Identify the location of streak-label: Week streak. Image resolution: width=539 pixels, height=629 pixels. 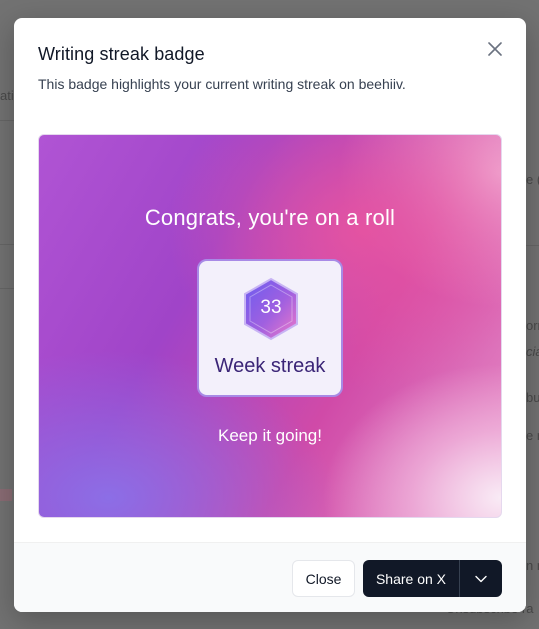
(270, 366).